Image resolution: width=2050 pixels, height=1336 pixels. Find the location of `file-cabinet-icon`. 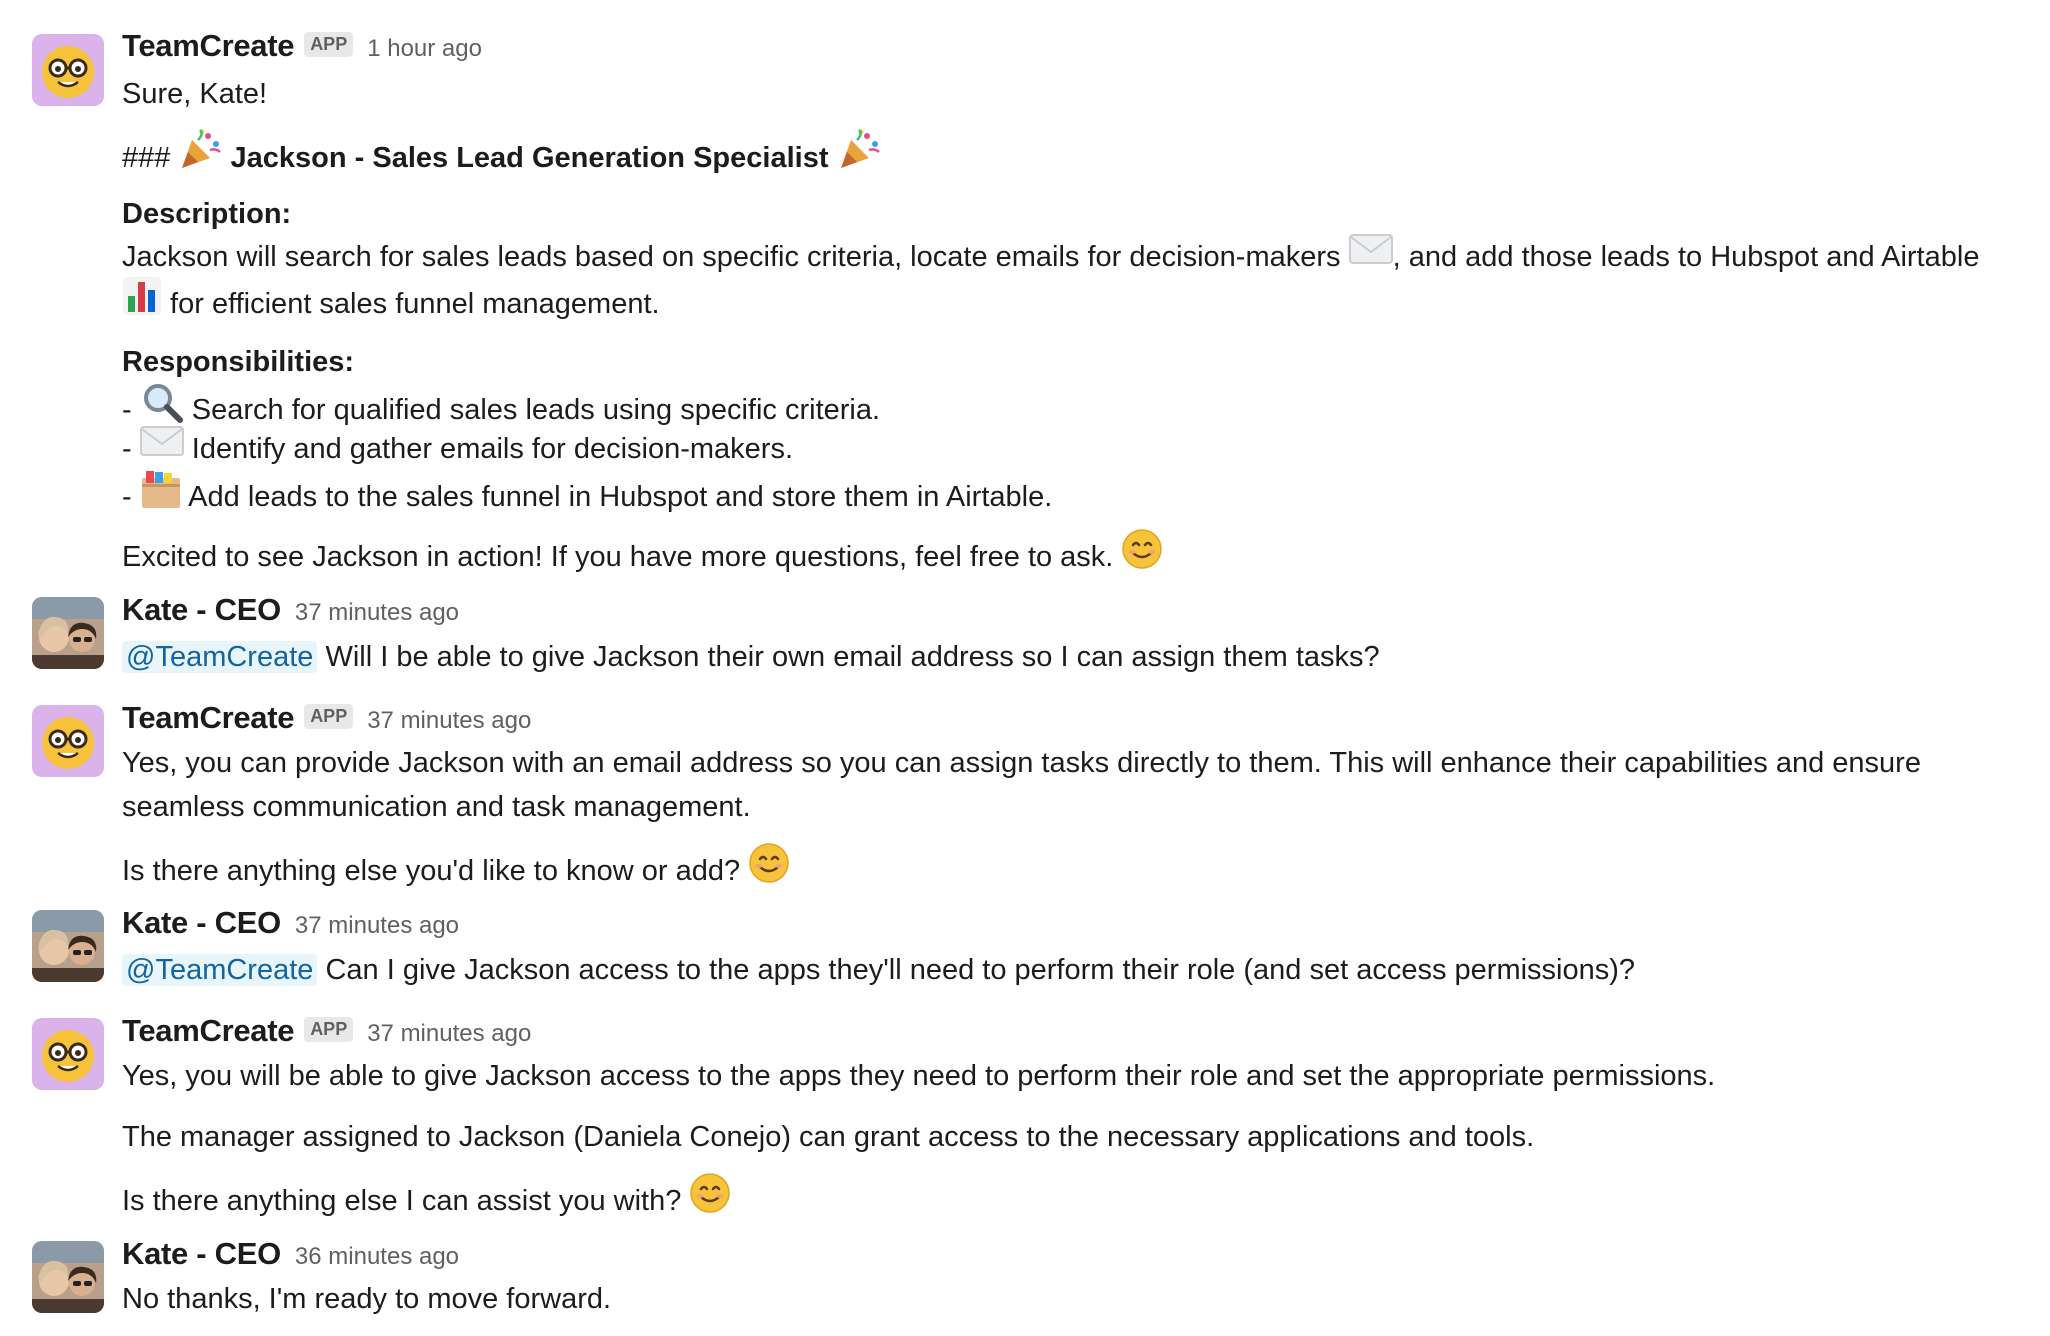

file-cabinet-icon is located at coordinates (161, 495).